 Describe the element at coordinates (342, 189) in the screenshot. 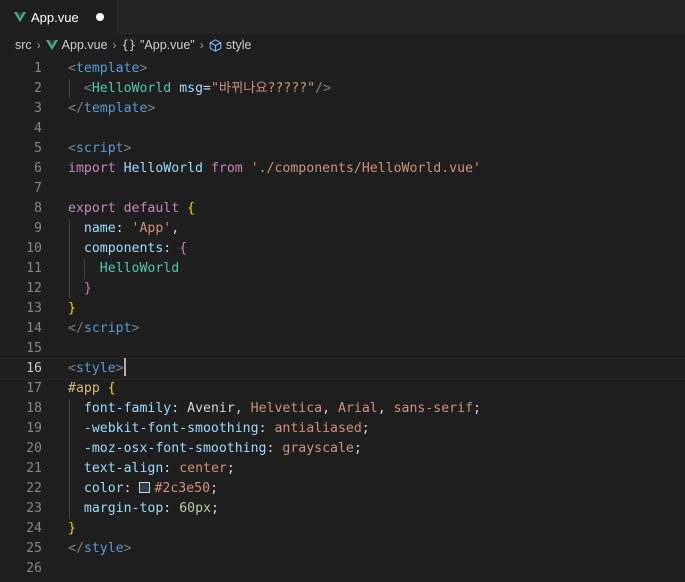

I see `code-line: 7` at that location.